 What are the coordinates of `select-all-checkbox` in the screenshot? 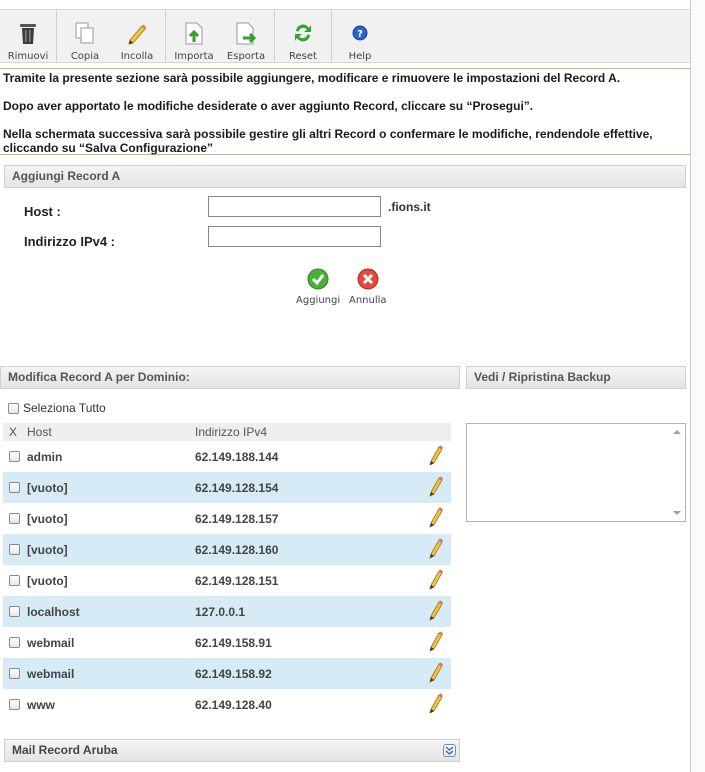 It's located at (13, 408).